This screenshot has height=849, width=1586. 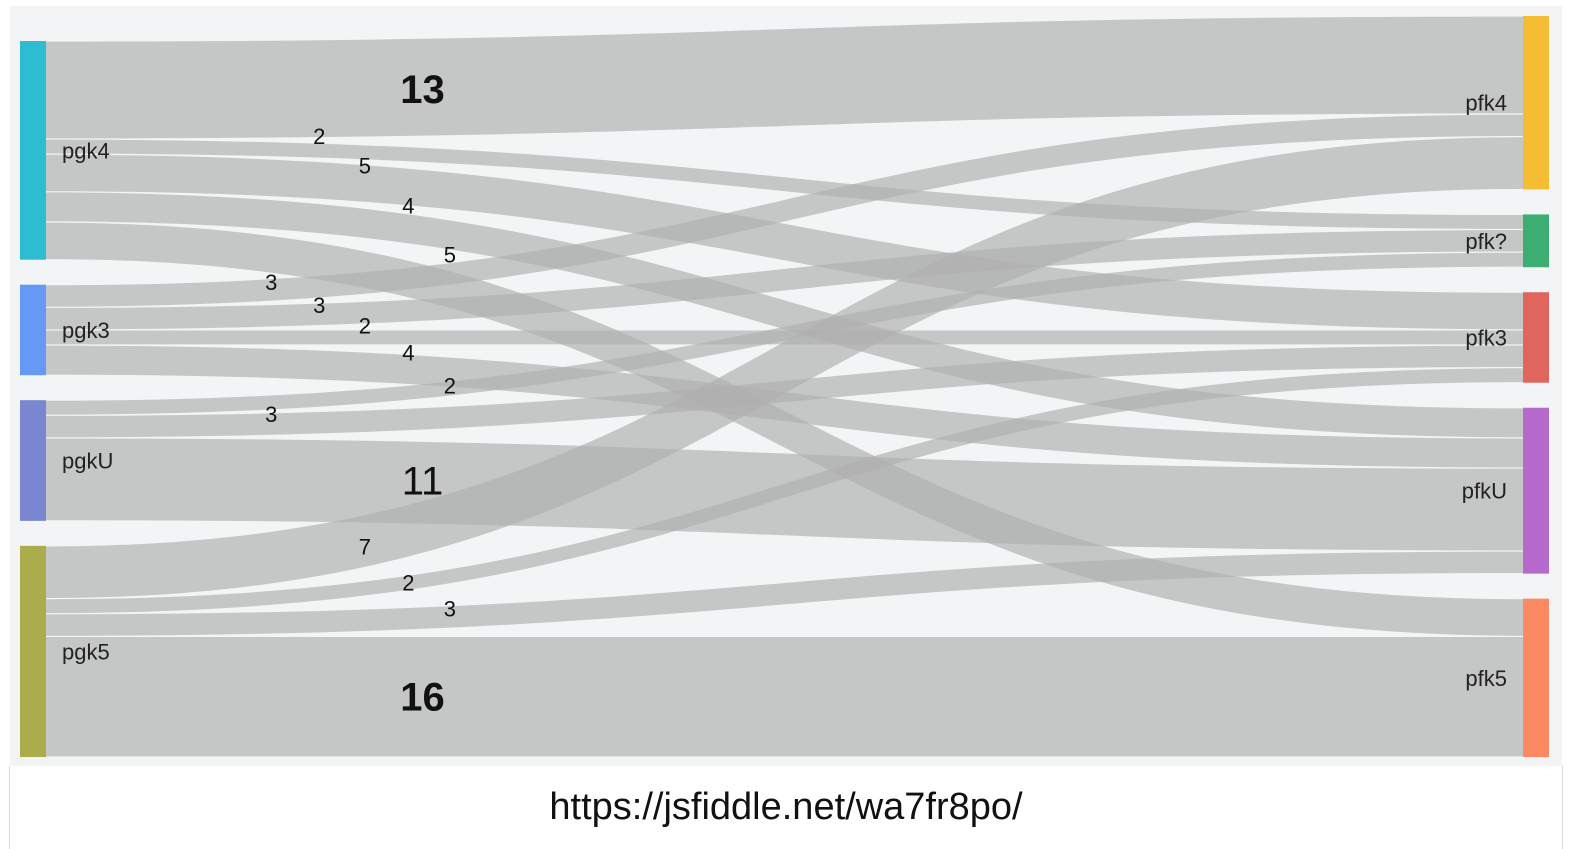 I want to click on node-label-pfk4: pfk4, so click(x=1486, y=103).